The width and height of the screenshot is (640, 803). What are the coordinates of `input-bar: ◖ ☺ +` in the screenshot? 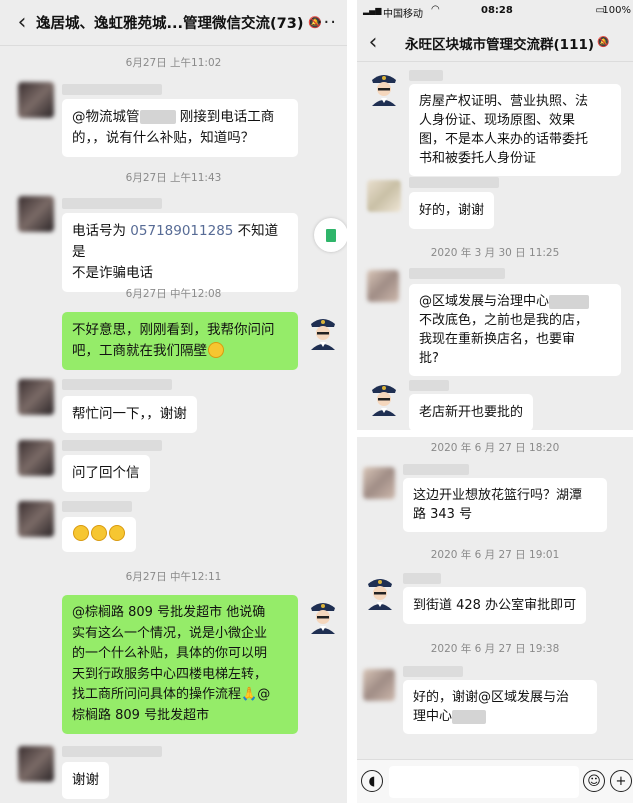 It's located at (495, 781).